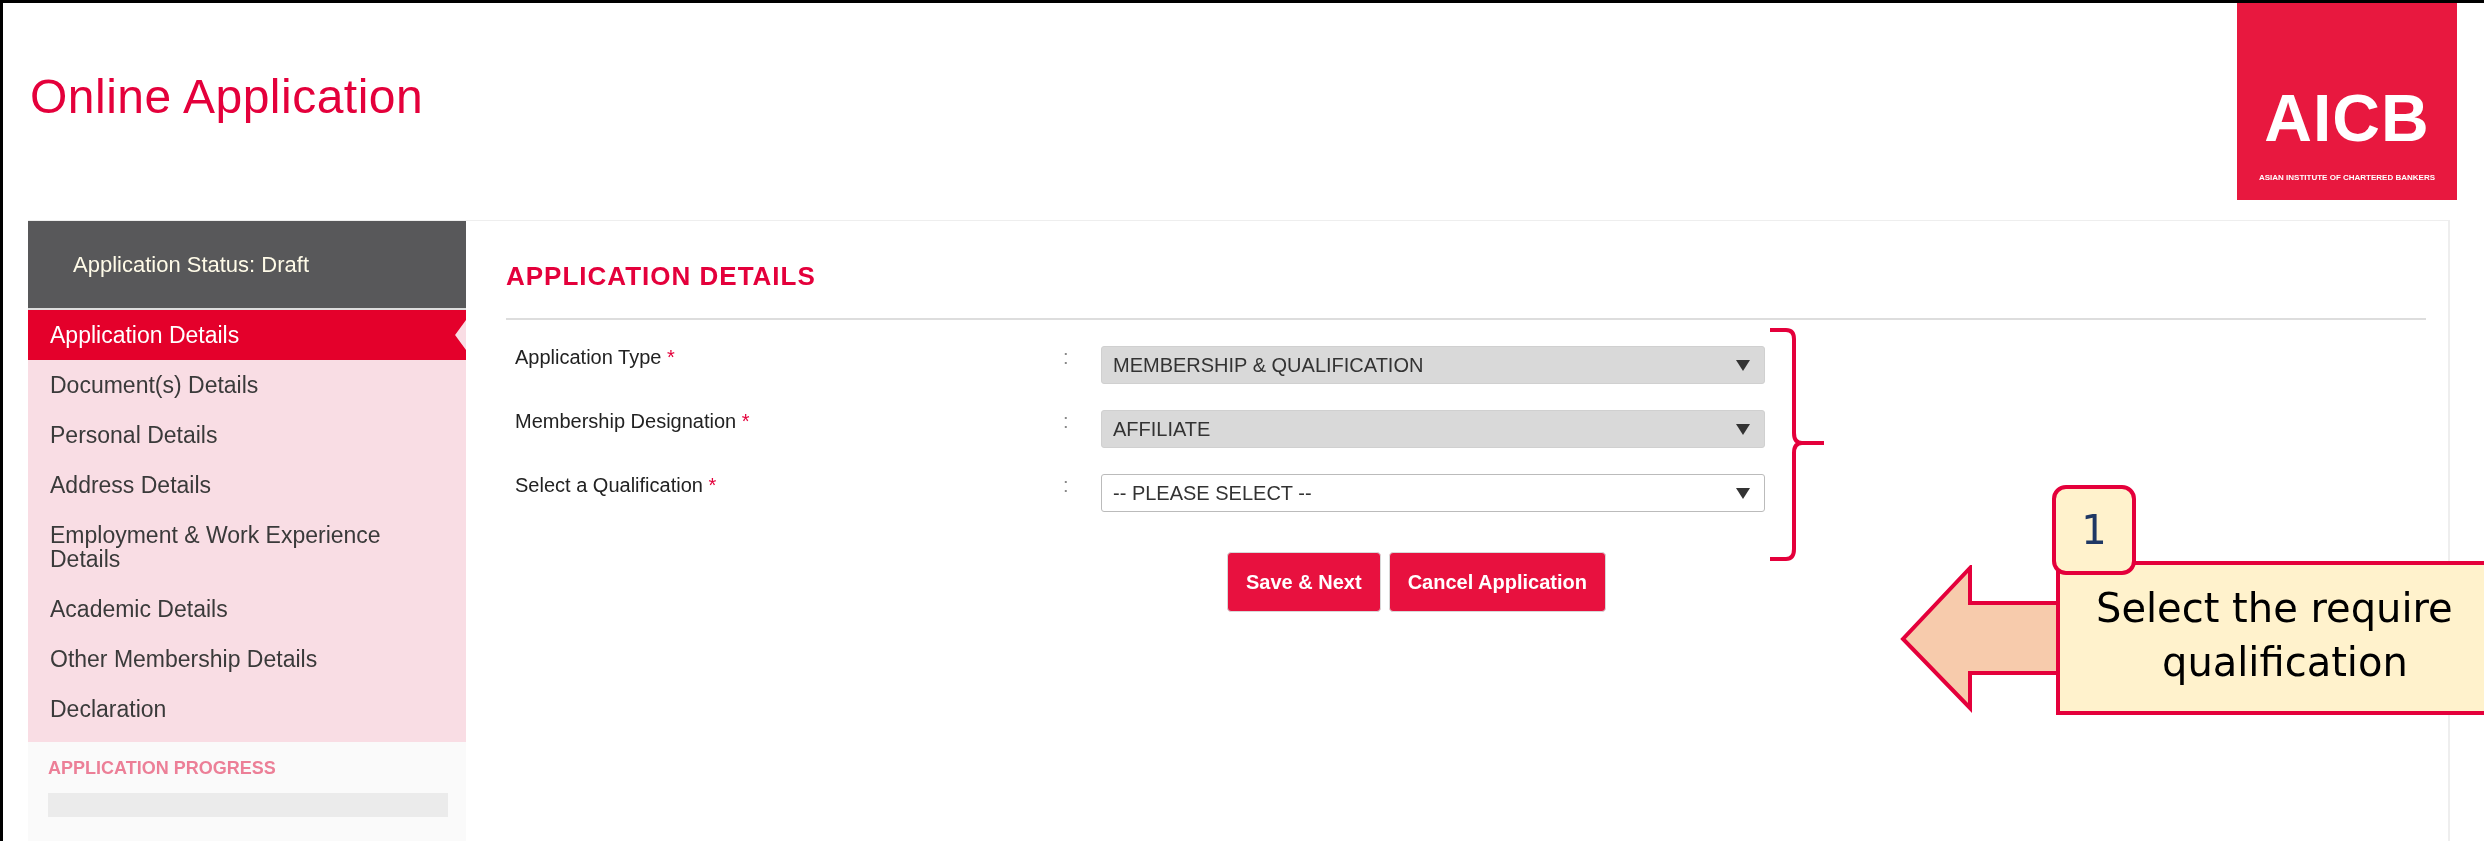 This screenshot has width=2484, height=841. Describe the element at coordinates (191, 264) in the screenshot. I see `status-text: Application Status: Draft` at that location.